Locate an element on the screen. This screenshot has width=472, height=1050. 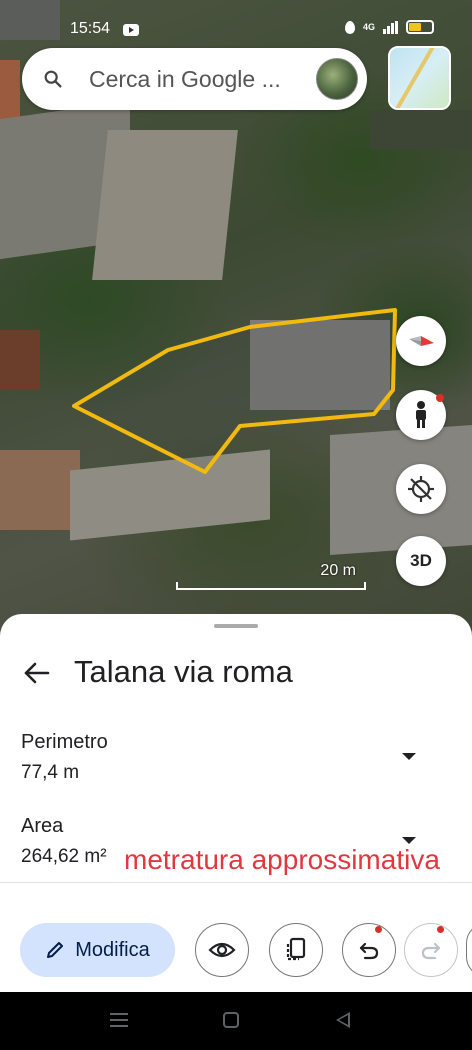
layers-icon is located at coordinates (419, 78).